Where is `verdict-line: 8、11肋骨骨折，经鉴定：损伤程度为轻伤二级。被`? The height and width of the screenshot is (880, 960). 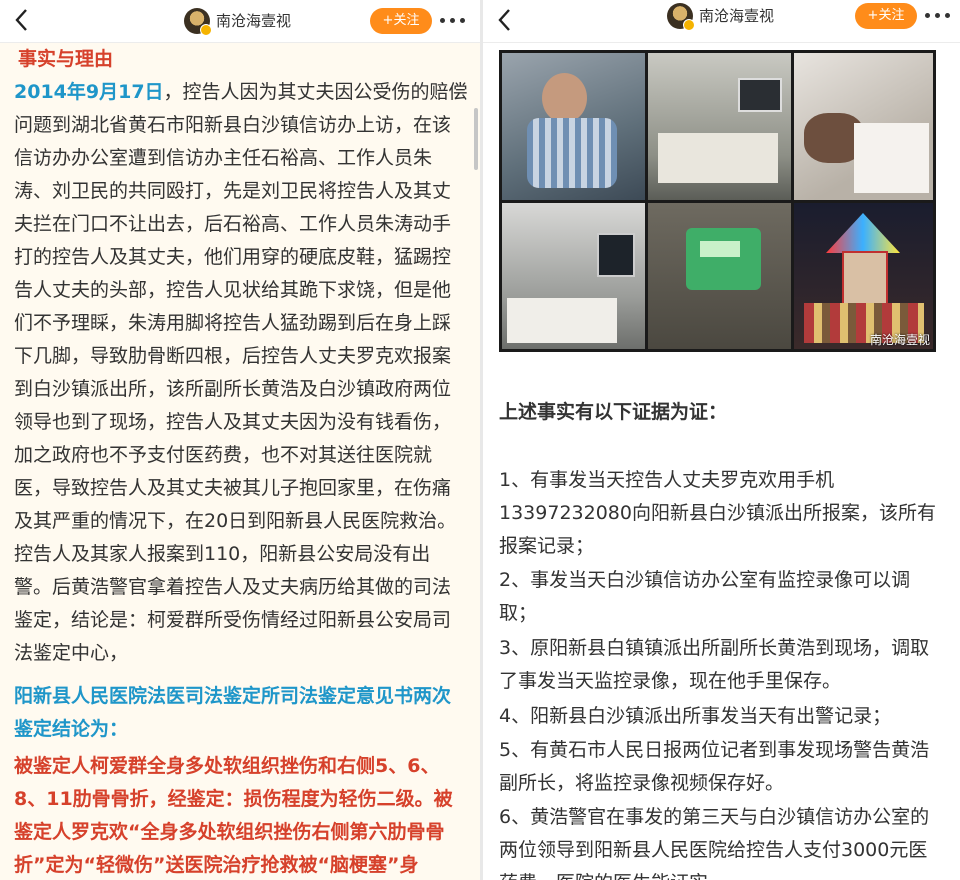
verdict-line: 8、11肋骨骨折，经鉴定：损伤程度为轻伤二级。被 is located at coordinates (233, 799).